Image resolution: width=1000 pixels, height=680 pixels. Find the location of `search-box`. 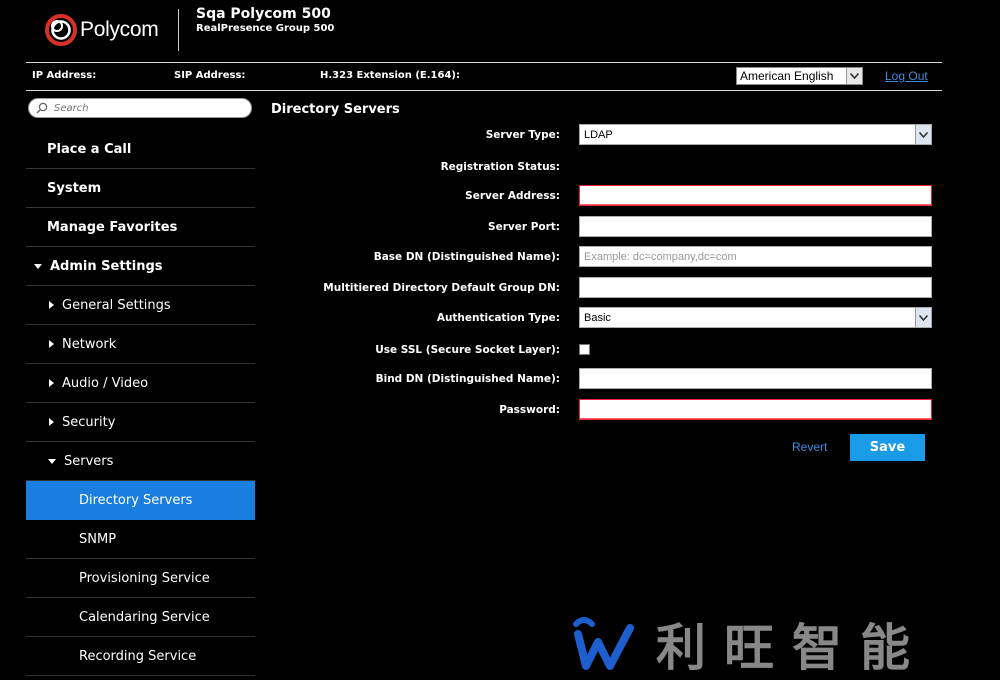

search-box is located at coordinates (140, 108).